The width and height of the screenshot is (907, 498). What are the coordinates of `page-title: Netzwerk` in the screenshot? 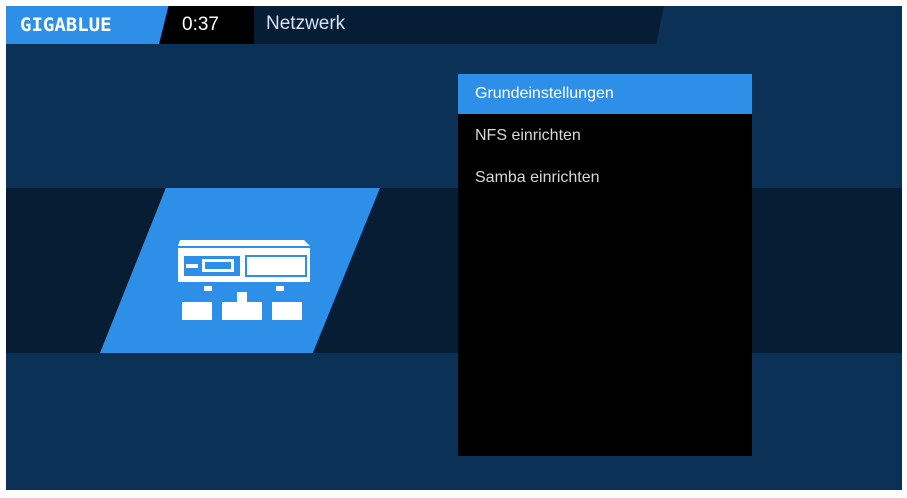 It's located at (306, 23).